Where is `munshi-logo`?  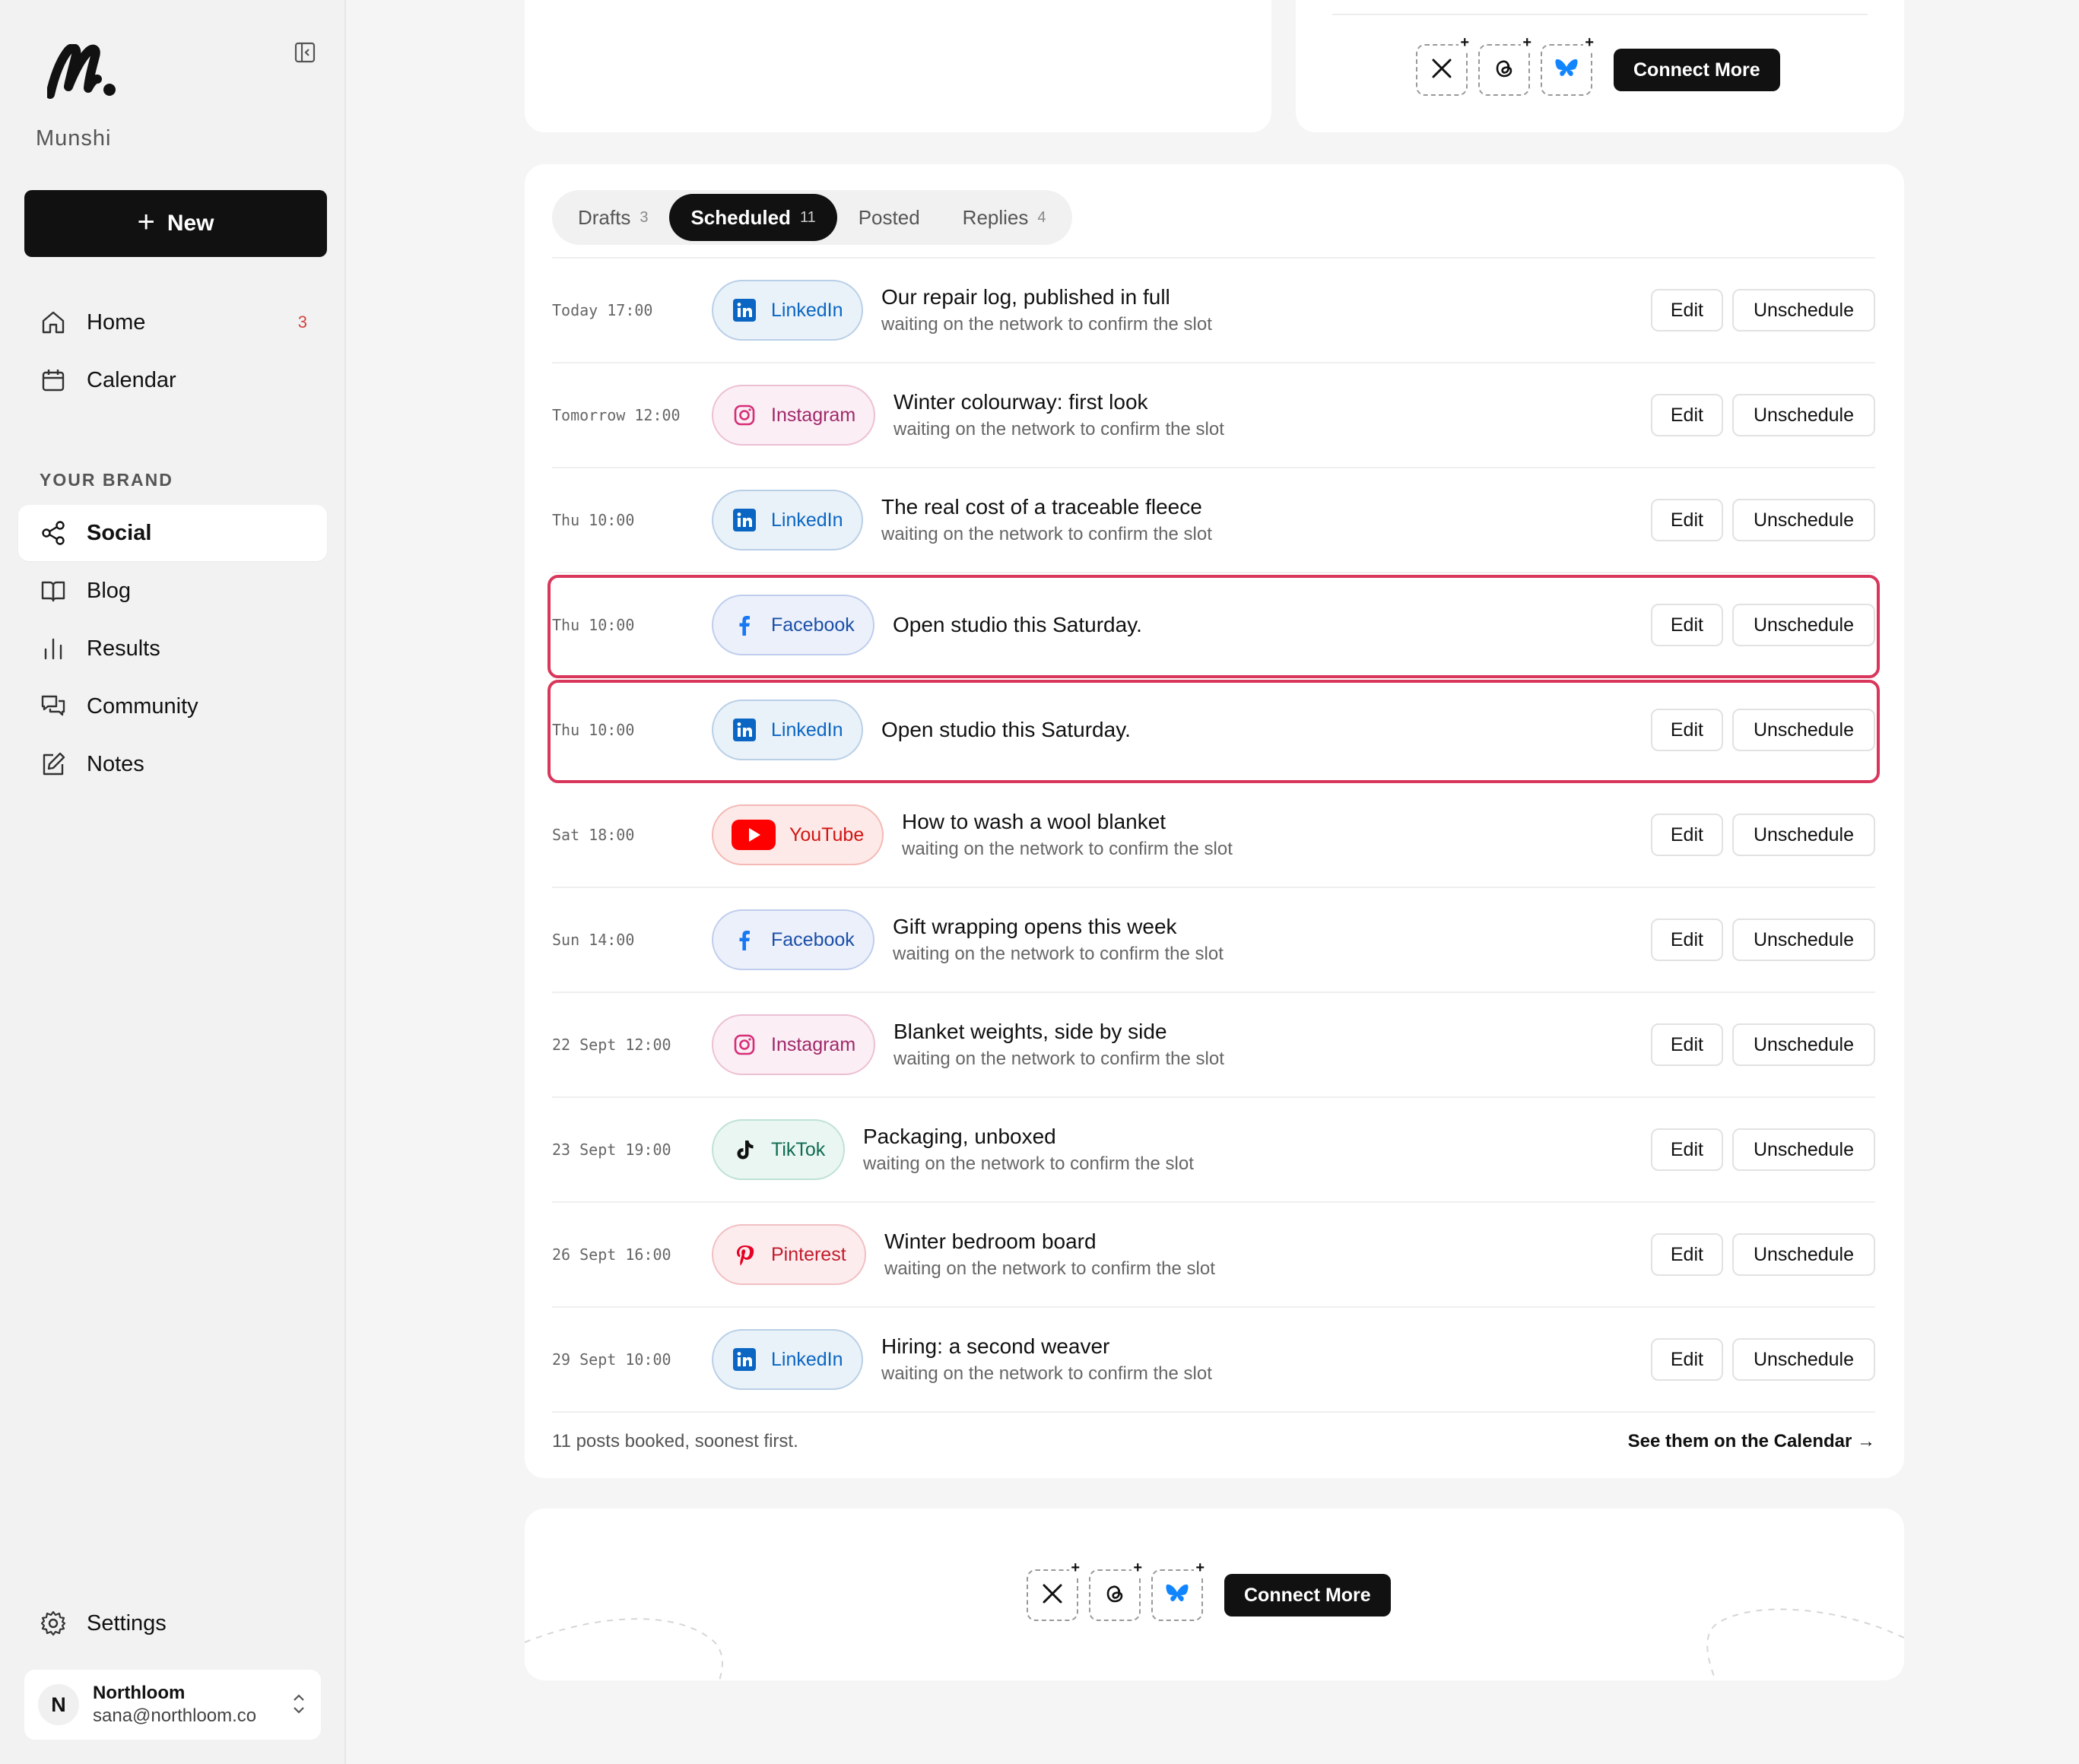
munshi-logo is located at coordinates (81, 71).